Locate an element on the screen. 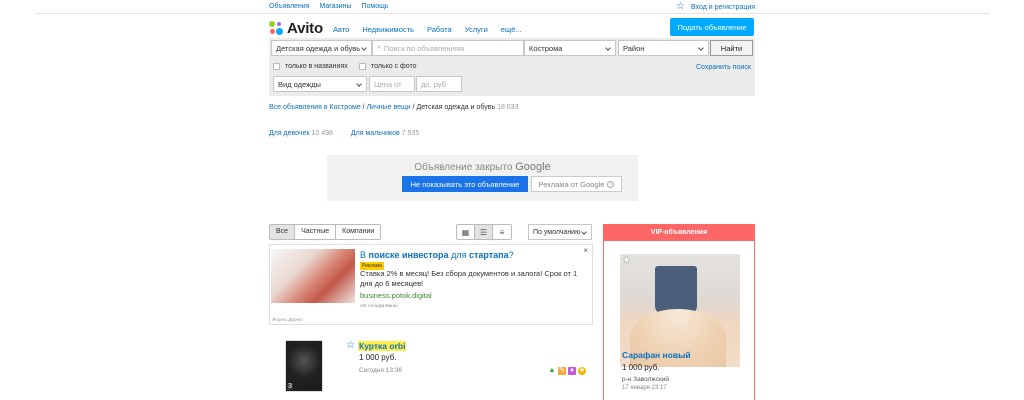 Image resolution: width=1024 pixels, height=400 pixels. nav-auto: Авто is located at coordinates (341, 29).